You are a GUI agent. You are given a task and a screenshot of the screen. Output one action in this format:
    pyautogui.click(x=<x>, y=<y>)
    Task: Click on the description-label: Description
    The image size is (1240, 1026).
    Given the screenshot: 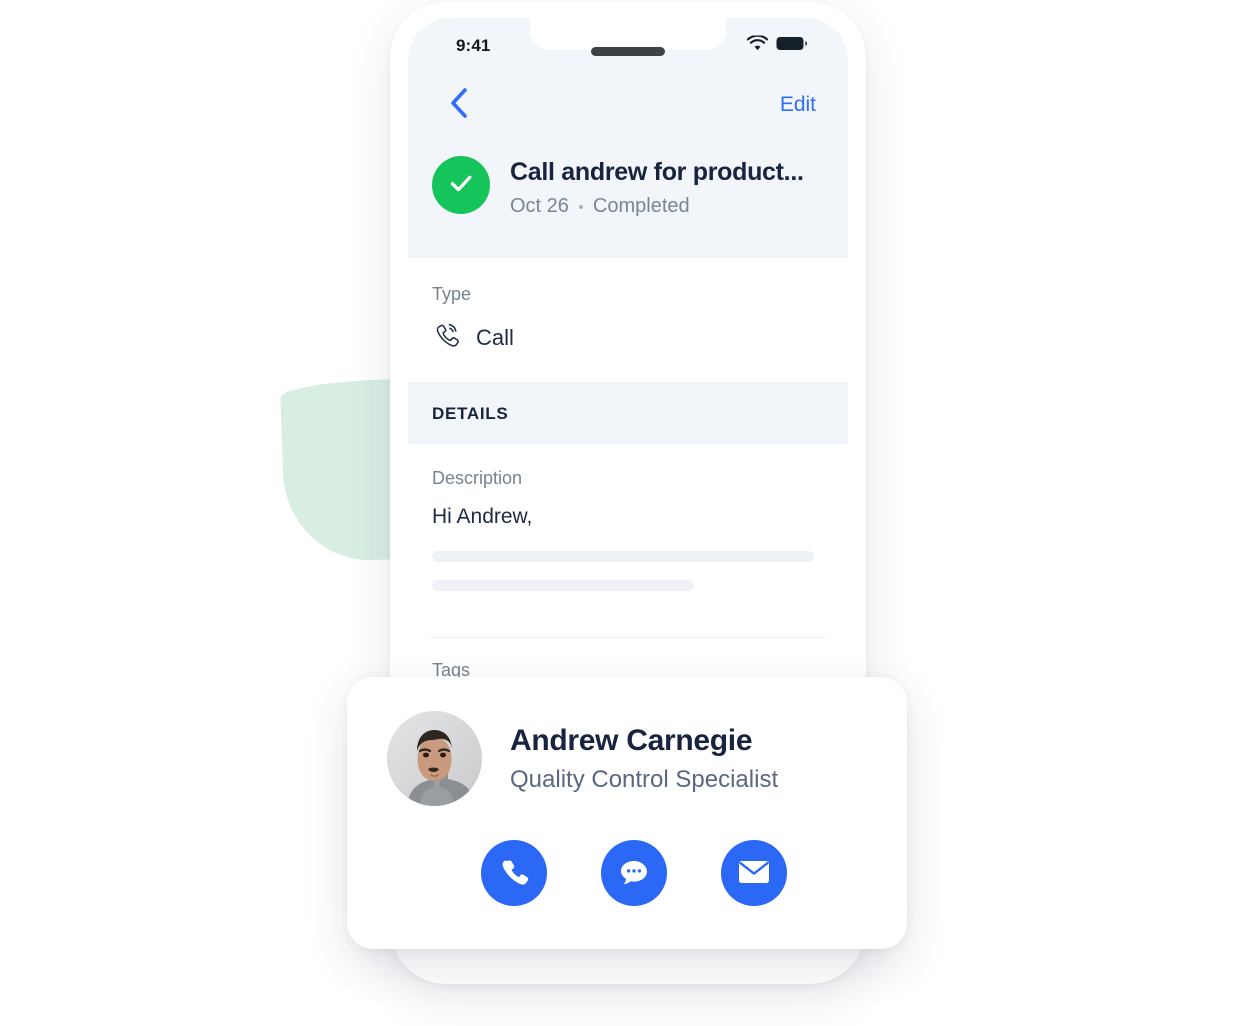 What is the action you would take?
    pyautogui.click(x=477, y=478)
    